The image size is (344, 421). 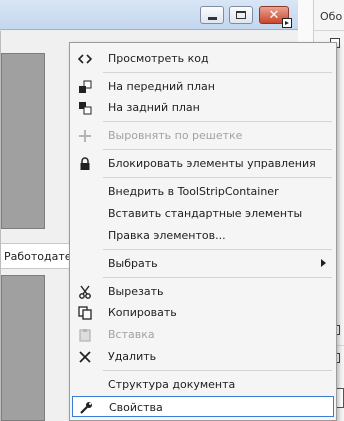 I want to click on menu-item-send-to-back: На задний план, so click(x=203, y=107).